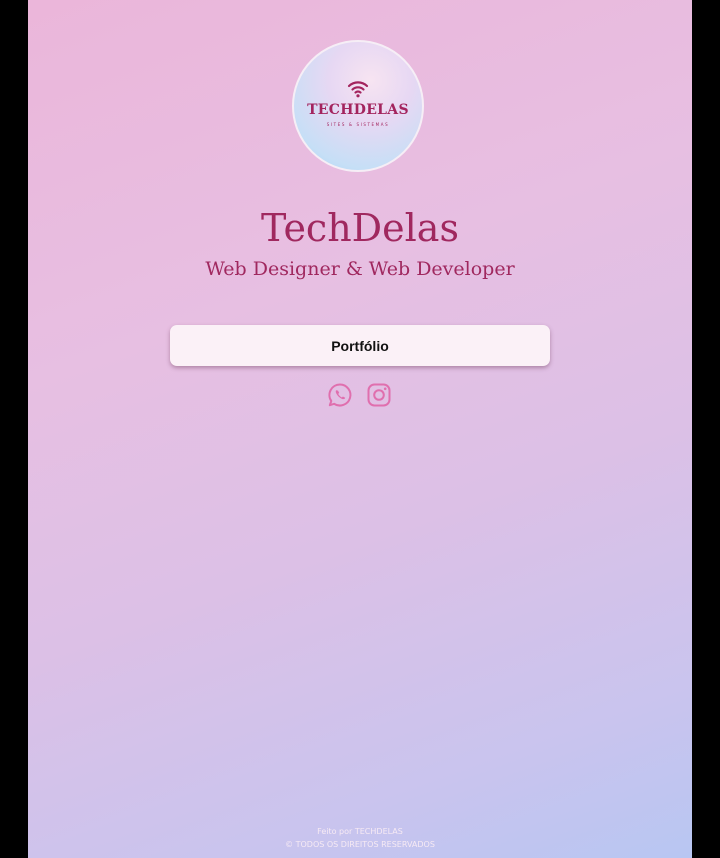  Describe the element at coordinates (360, 345) in the screenshot. I see `portfolio-button: Portfólio` at that location.